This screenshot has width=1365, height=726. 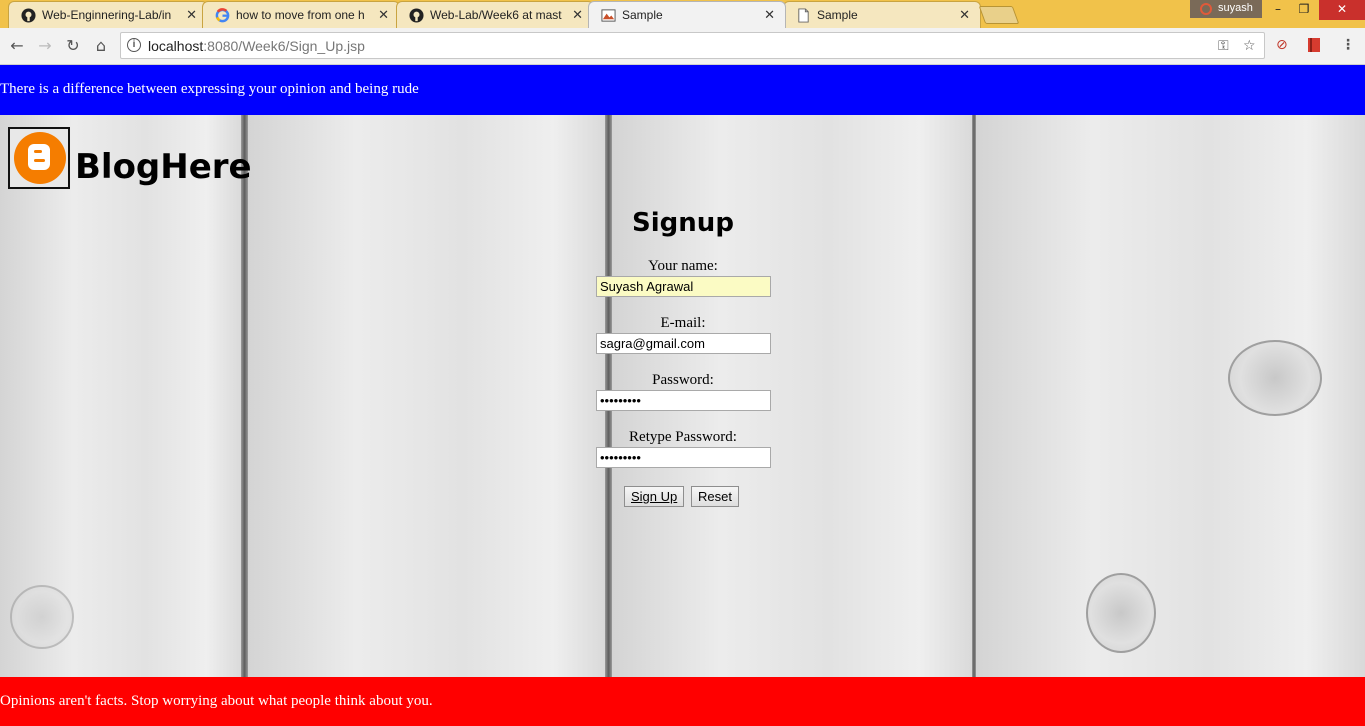 I want to click on blogger-logo, so click(x=39, y=158).